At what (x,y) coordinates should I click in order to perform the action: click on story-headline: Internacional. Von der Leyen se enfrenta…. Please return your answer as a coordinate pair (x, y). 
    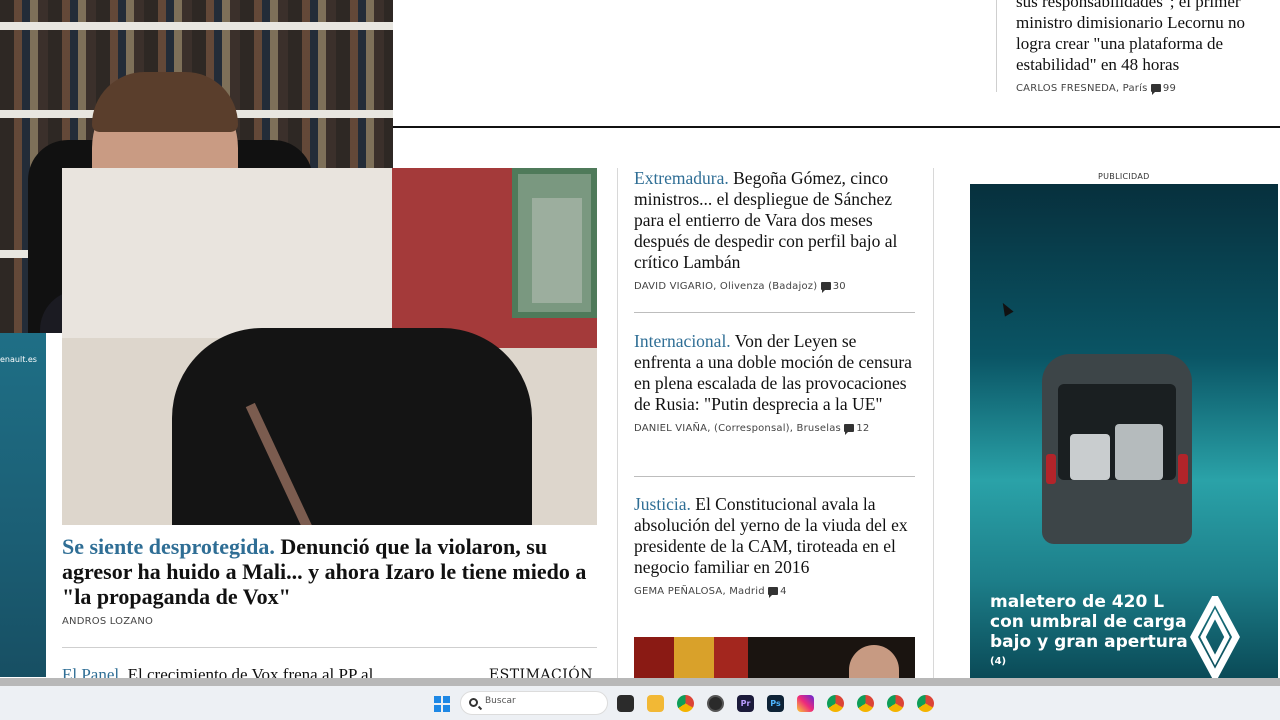
    Looking at the image, I should click on (775, 373).